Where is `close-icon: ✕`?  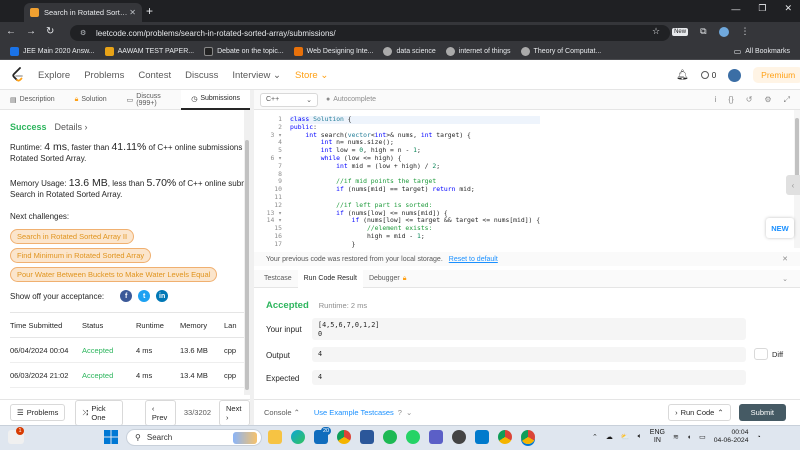
close-icon: ✕ is located at coordinates (785, 259).